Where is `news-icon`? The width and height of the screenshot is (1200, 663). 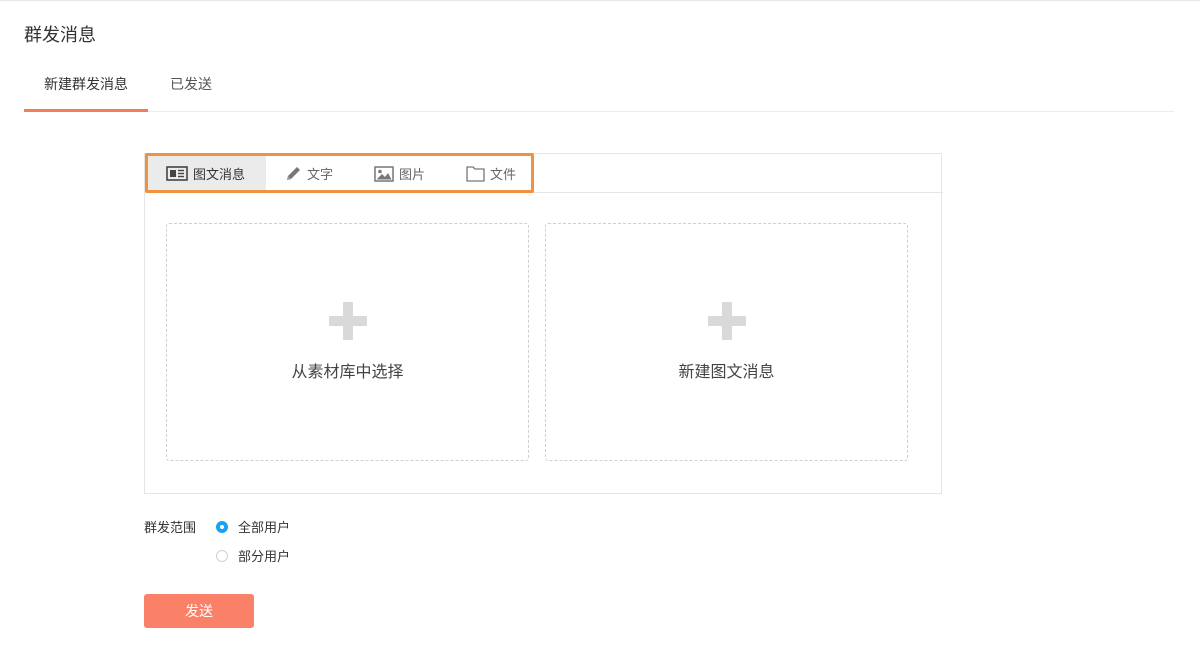
news-icon is located at coordinates (177, 173).